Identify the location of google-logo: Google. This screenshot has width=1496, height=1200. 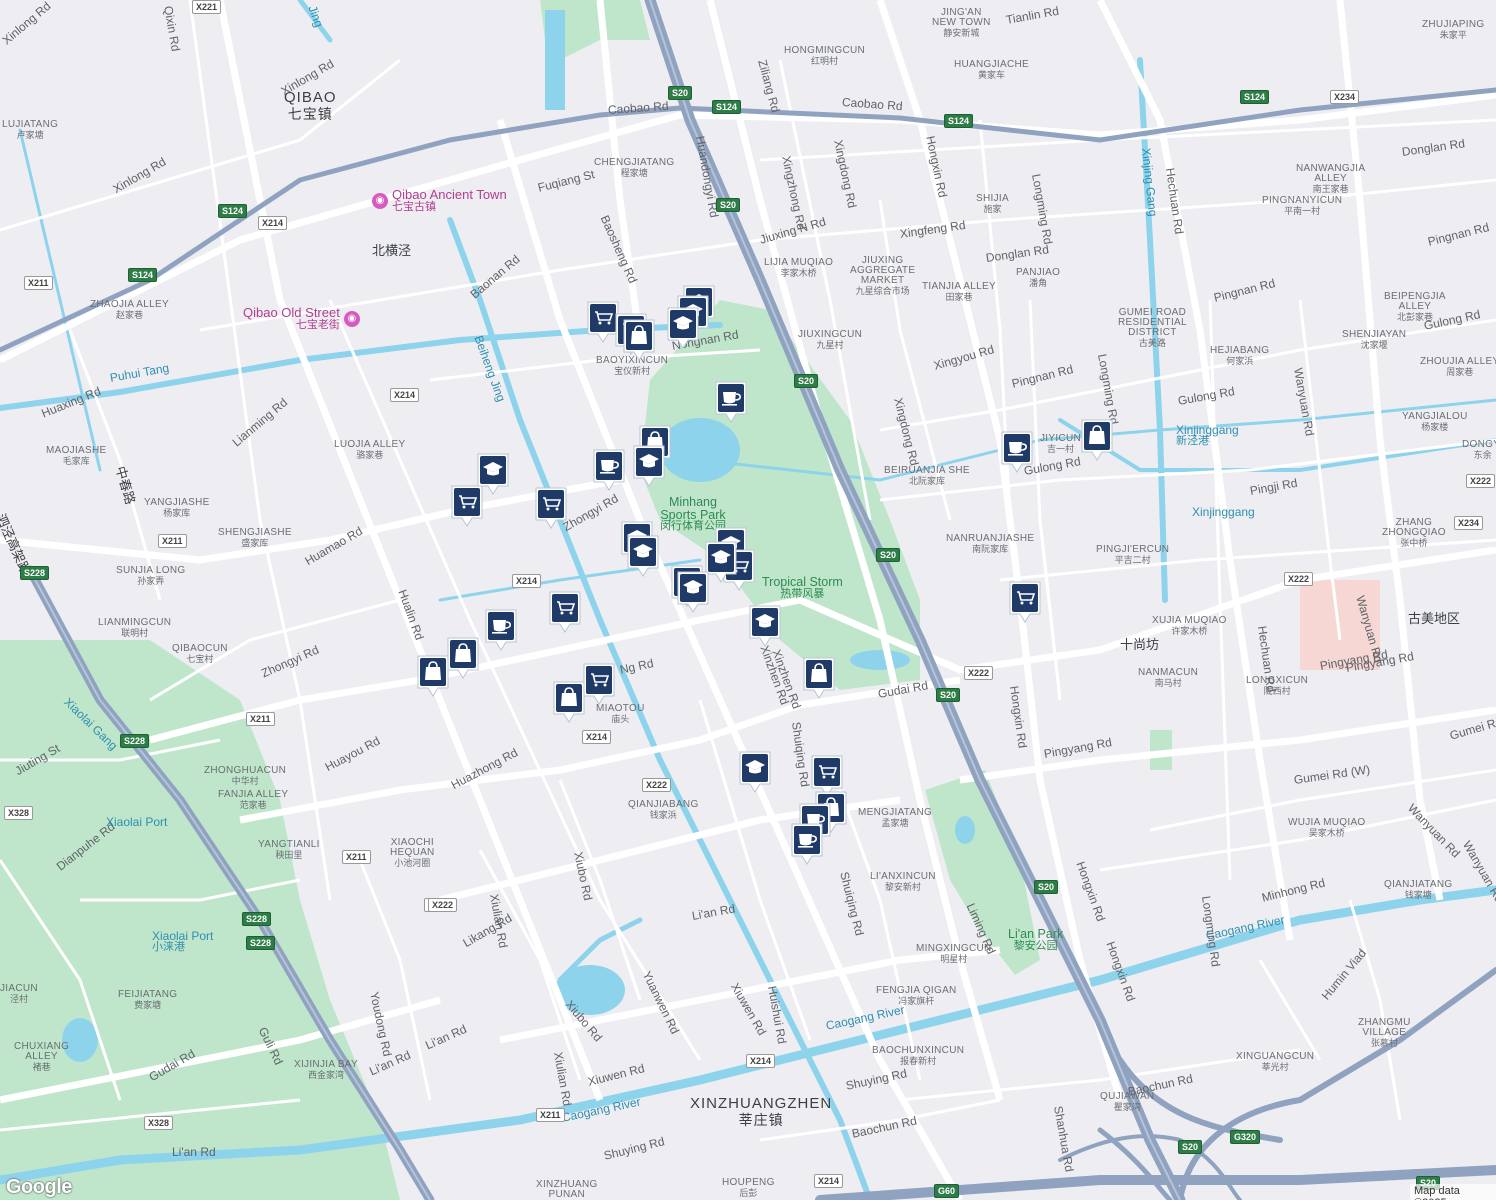
(39, 1187).